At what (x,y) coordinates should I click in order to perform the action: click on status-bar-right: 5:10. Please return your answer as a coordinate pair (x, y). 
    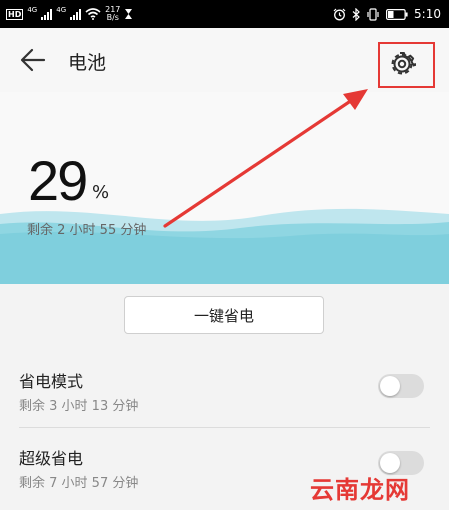
    Looking at the image, I should click on (387, 14).